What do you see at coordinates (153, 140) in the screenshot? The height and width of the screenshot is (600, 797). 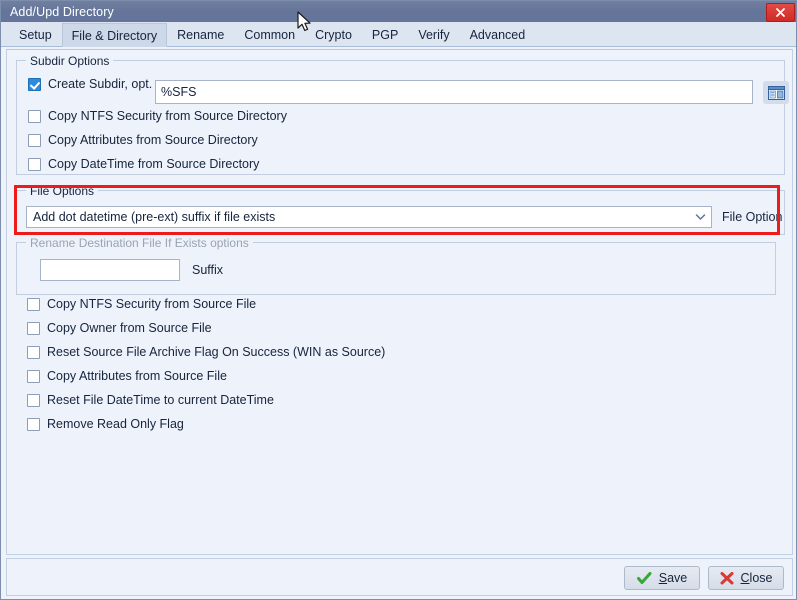 I see `checkbox-label: Copy Attributes from Source Directory` at bounding box center [153, 140].